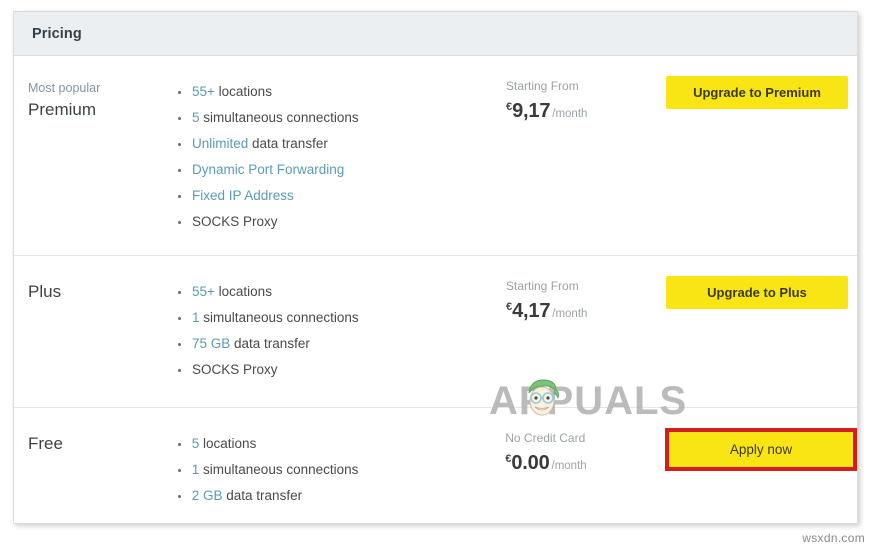  What do you see at coordinates (530, 463) in the screenshot?
I see `price-amount: 0.00` at bounding box center [530, 463].